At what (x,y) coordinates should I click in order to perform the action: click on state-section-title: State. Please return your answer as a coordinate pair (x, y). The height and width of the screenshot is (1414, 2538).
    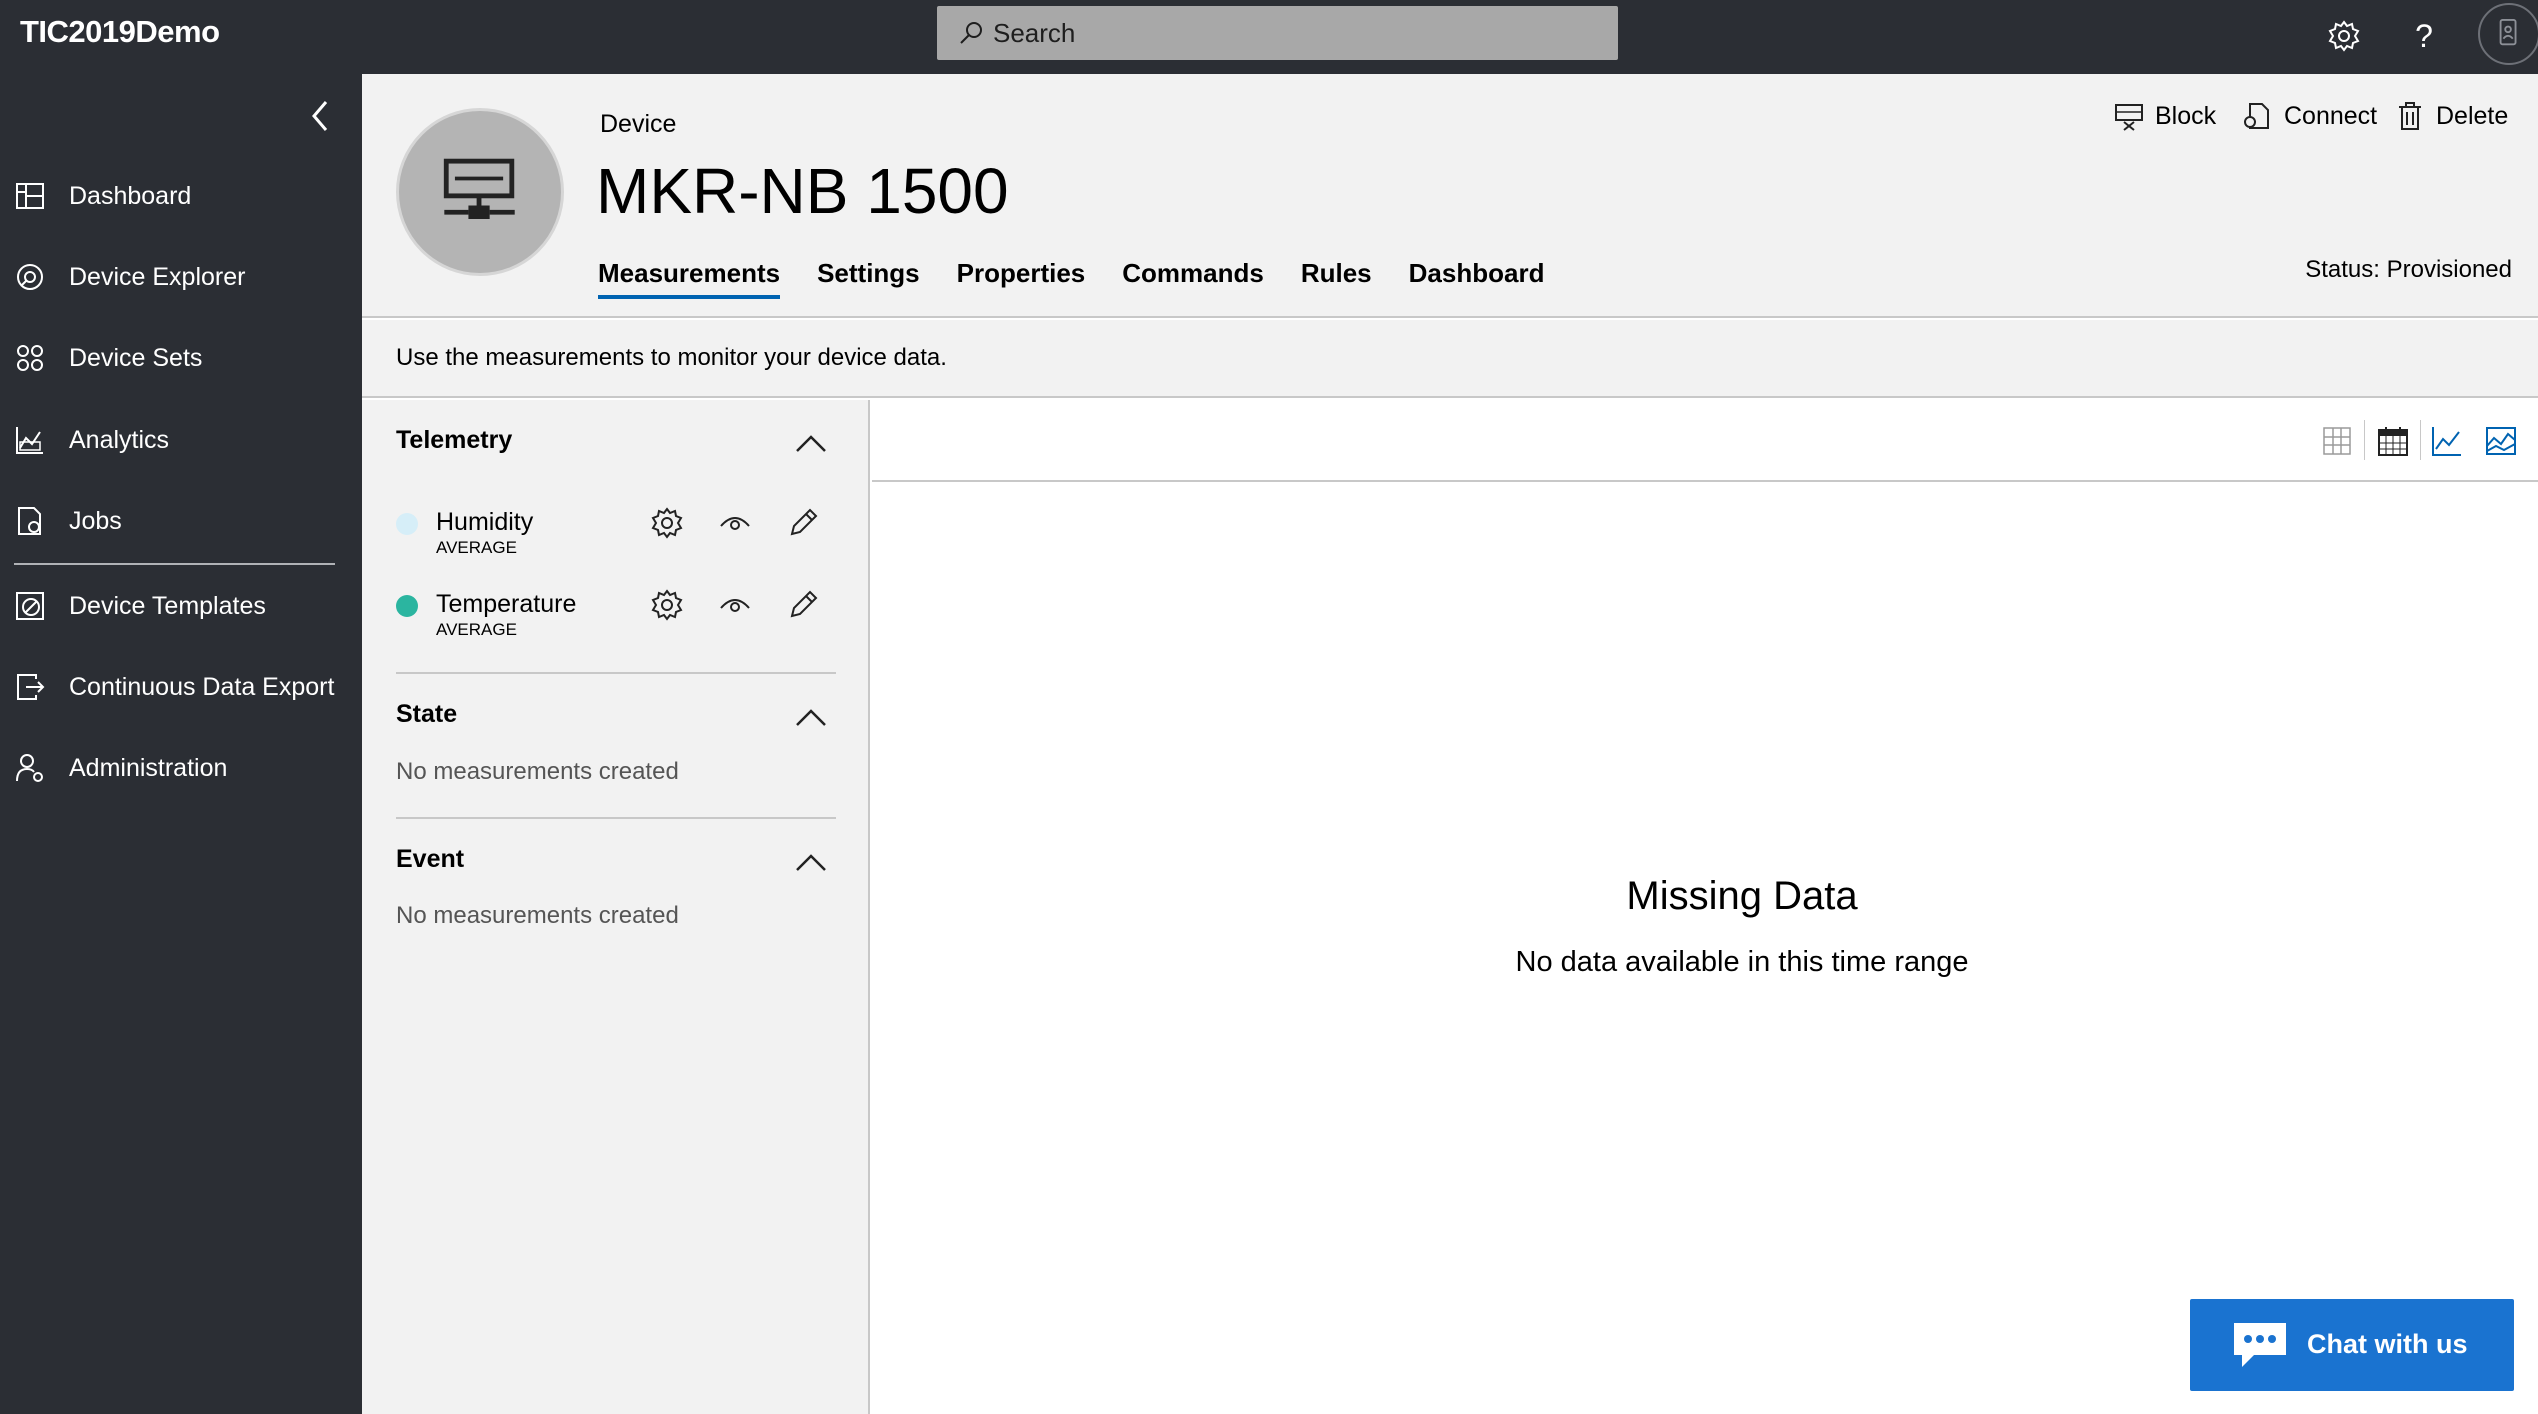
    Looking at the image, I should click on (426, 714).